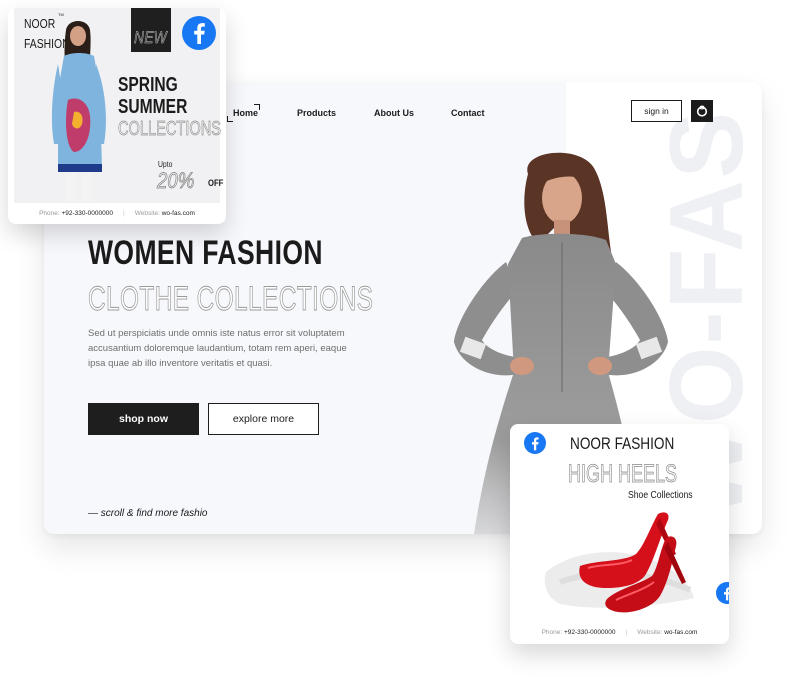 This screenshot has height=677, width=800. Describe the element at coordinates (148, 85) in the screenshot. I see `post-headline-spring: SPRING` at that location.